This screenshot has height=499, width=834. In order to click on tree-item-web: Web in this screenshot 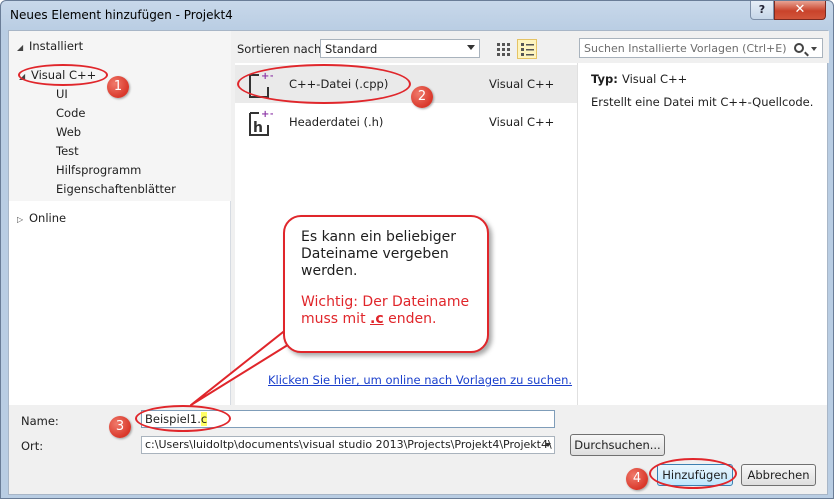, I will do `click(68, 132)`.